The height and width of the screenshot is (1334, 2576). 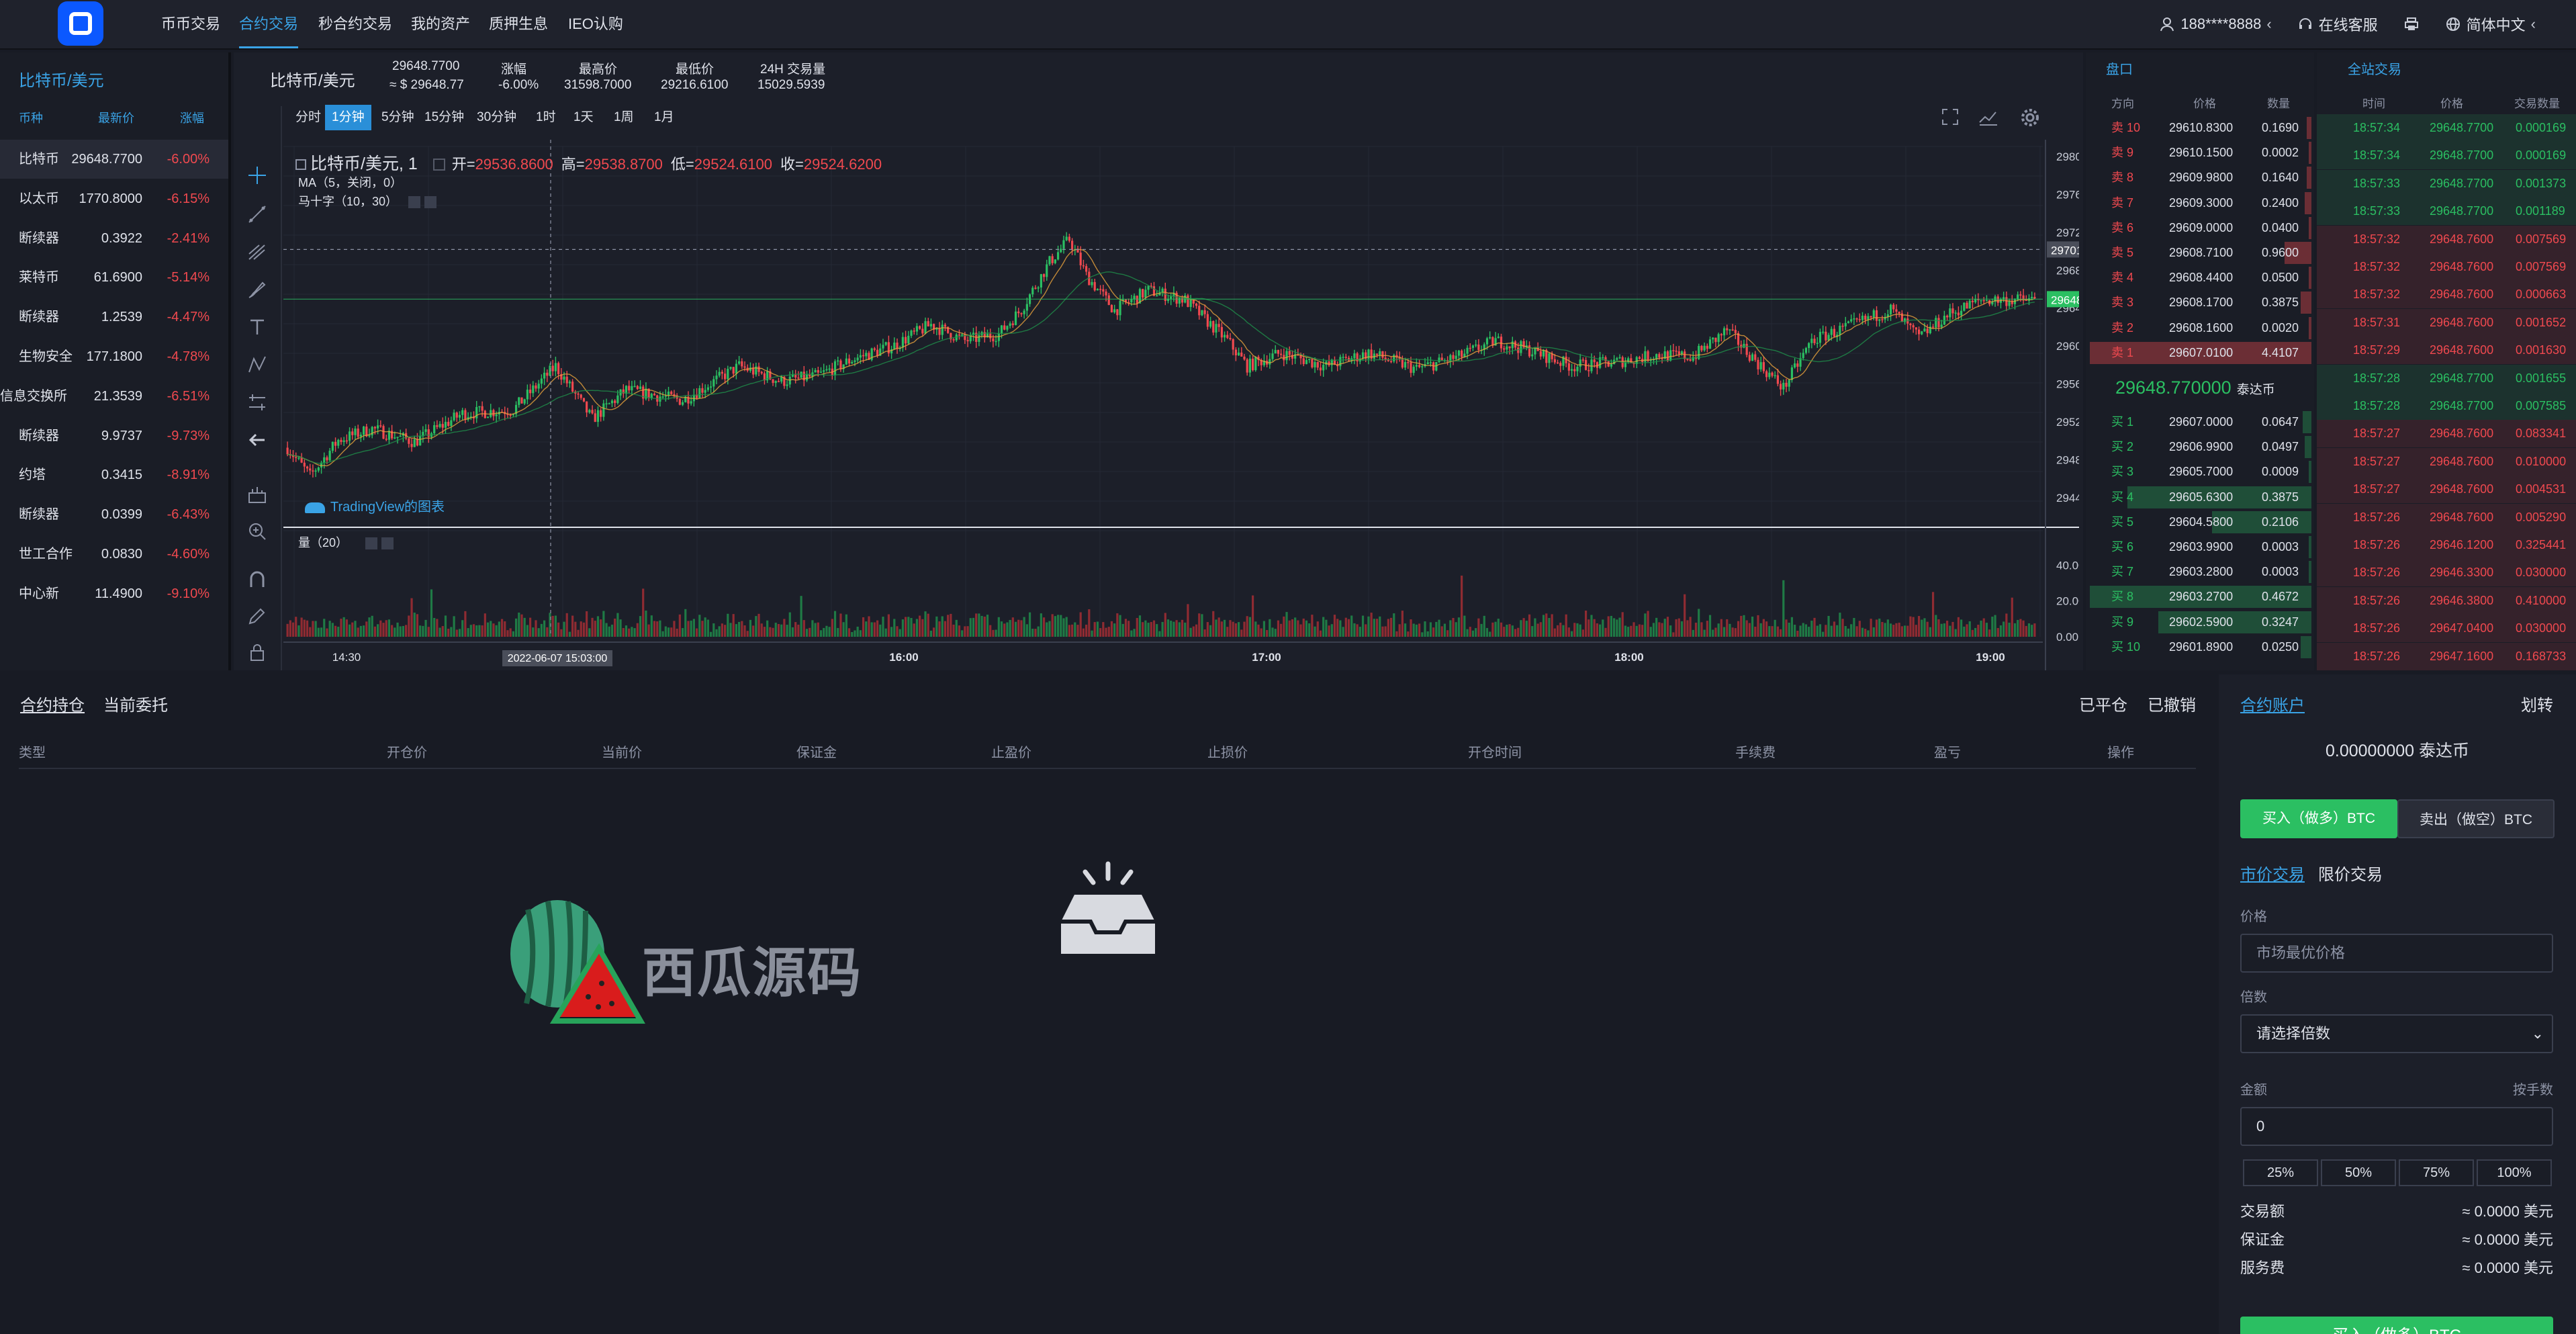 What do you see at coordinates (624, 117) in the screenshot?
I see `timeframe-tab: 1周` at bounding box center [624, 117].